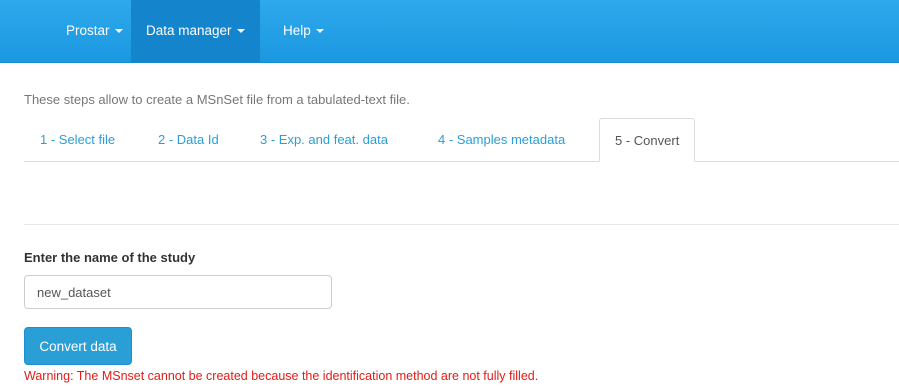  Describe the element at coordinates (88, 30) in the screenshot. I see `nav-label-prostar: Prostar` at that location.